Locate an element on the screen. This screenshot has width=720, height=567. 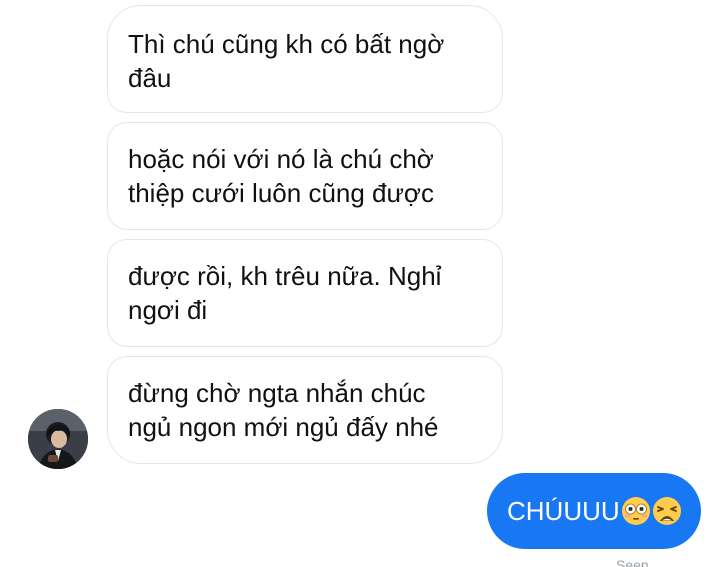
seen-indicator: Seen is located at coordinates (632, 562).